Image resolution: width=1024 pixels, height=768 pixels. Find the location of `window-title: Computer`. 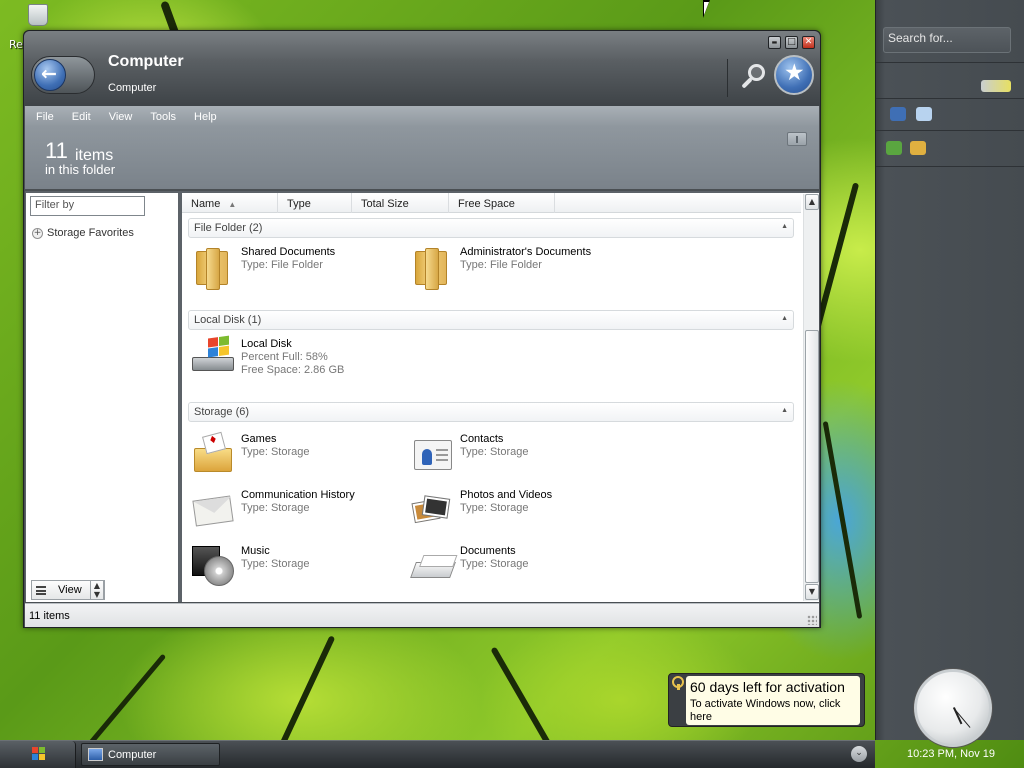

window-title: Computer is located at coordinates (146, 61).